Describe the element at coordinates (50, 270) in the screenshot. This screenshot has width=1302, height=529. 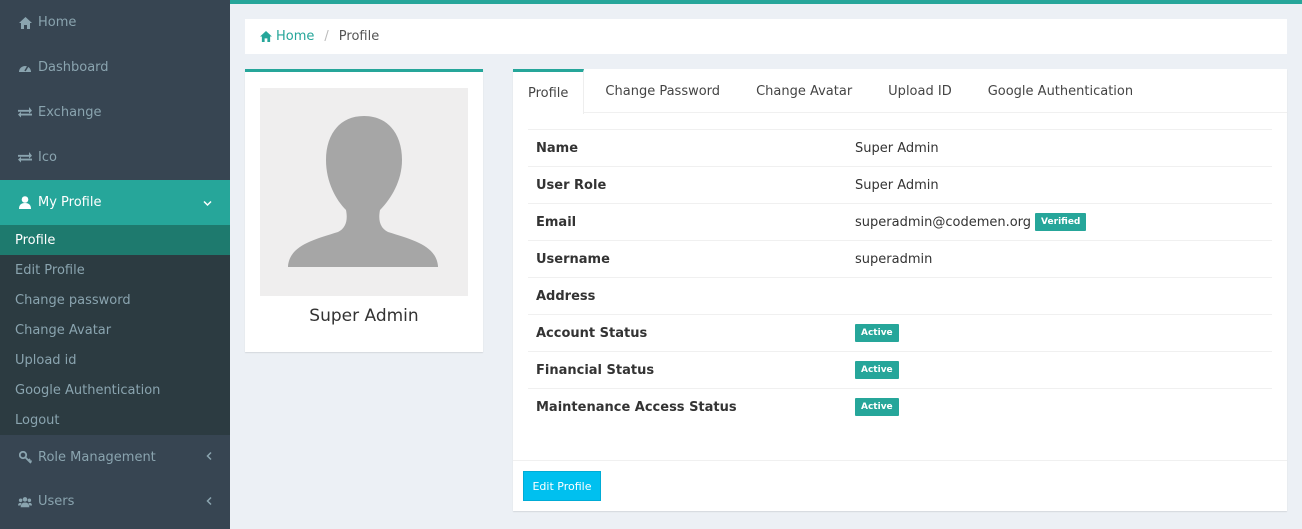
I see `submenu-item-label: Edit Profile` at that location.